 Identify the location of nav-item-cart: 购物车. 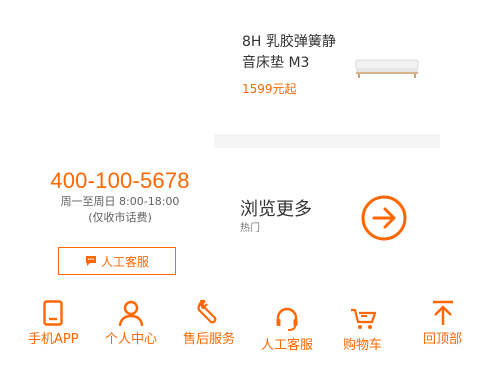
(362, 330).